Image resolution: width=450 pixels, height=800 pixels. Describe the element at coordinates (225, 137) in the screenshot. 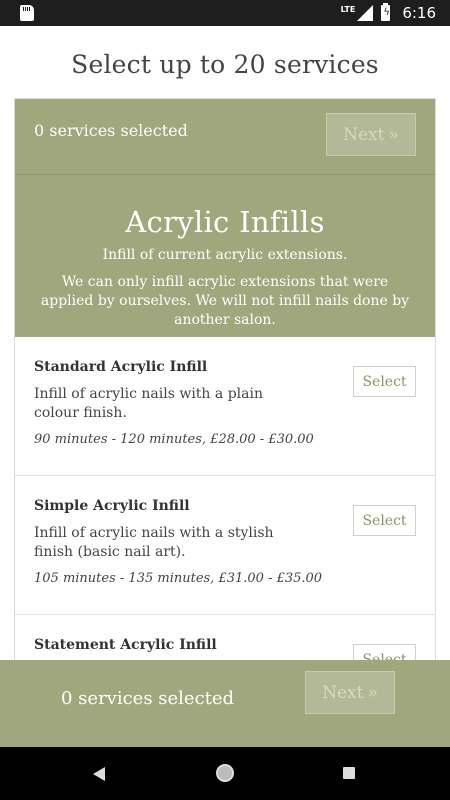

I see `selection-header: 0 services selected Next »` at that location.